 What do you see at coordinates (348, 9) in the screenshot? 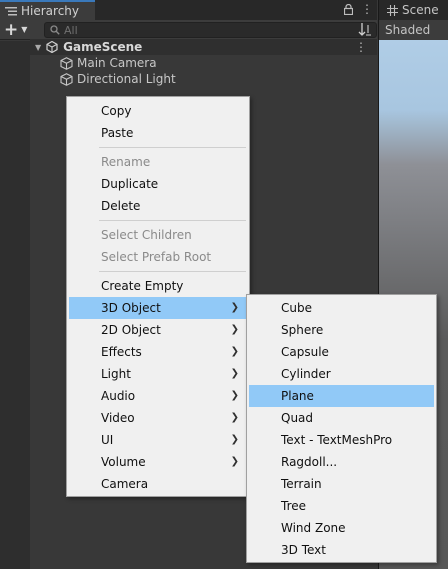
I see `lock-icon` at bounding box center [348, 9].